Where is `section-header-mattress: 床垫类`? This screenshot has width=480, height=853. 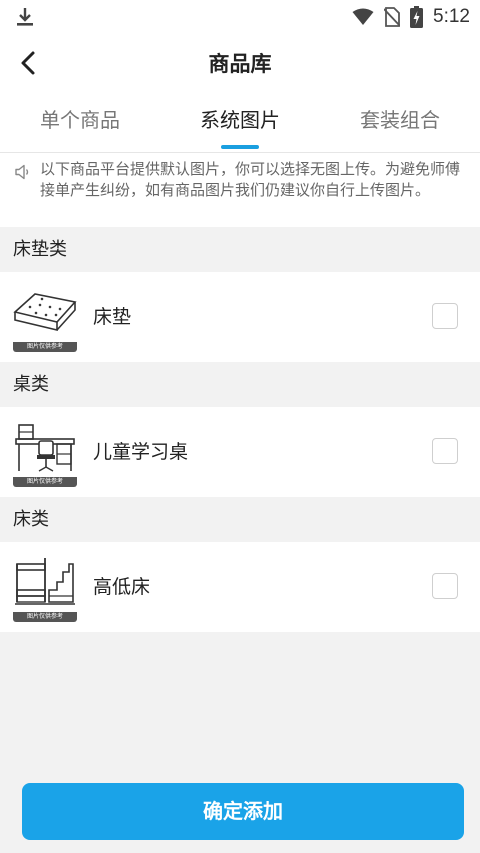 section-header-mattress: 床垫类 is located at coordinates (240, 249).